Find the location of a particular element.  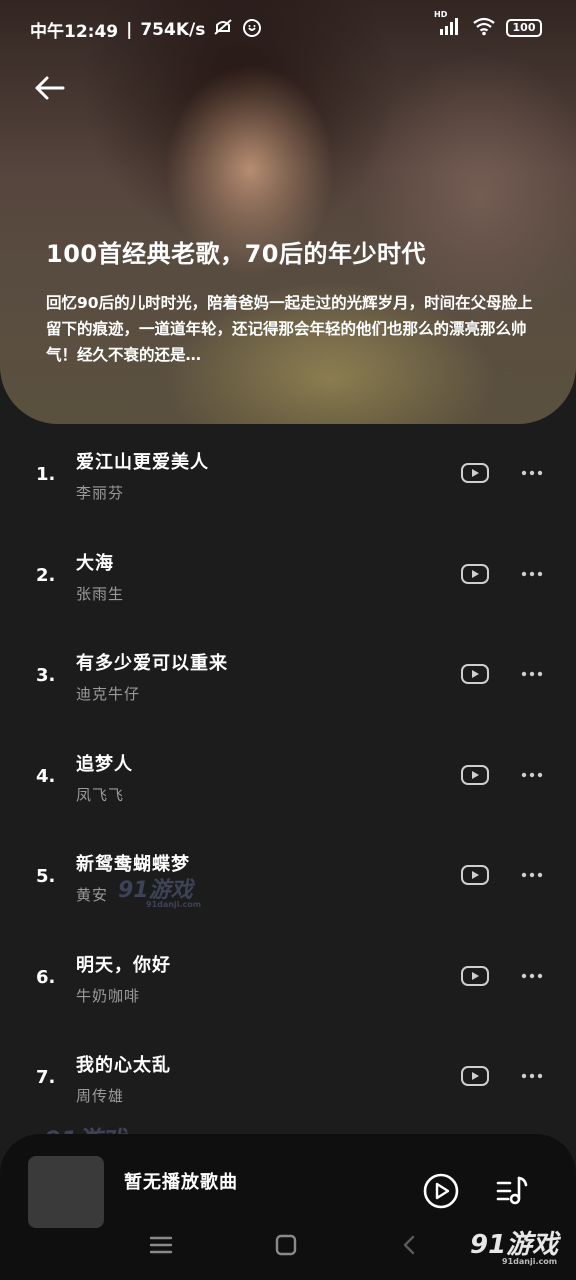

watermark-brand: 91游戏 is located at coordinates (514, 1245).